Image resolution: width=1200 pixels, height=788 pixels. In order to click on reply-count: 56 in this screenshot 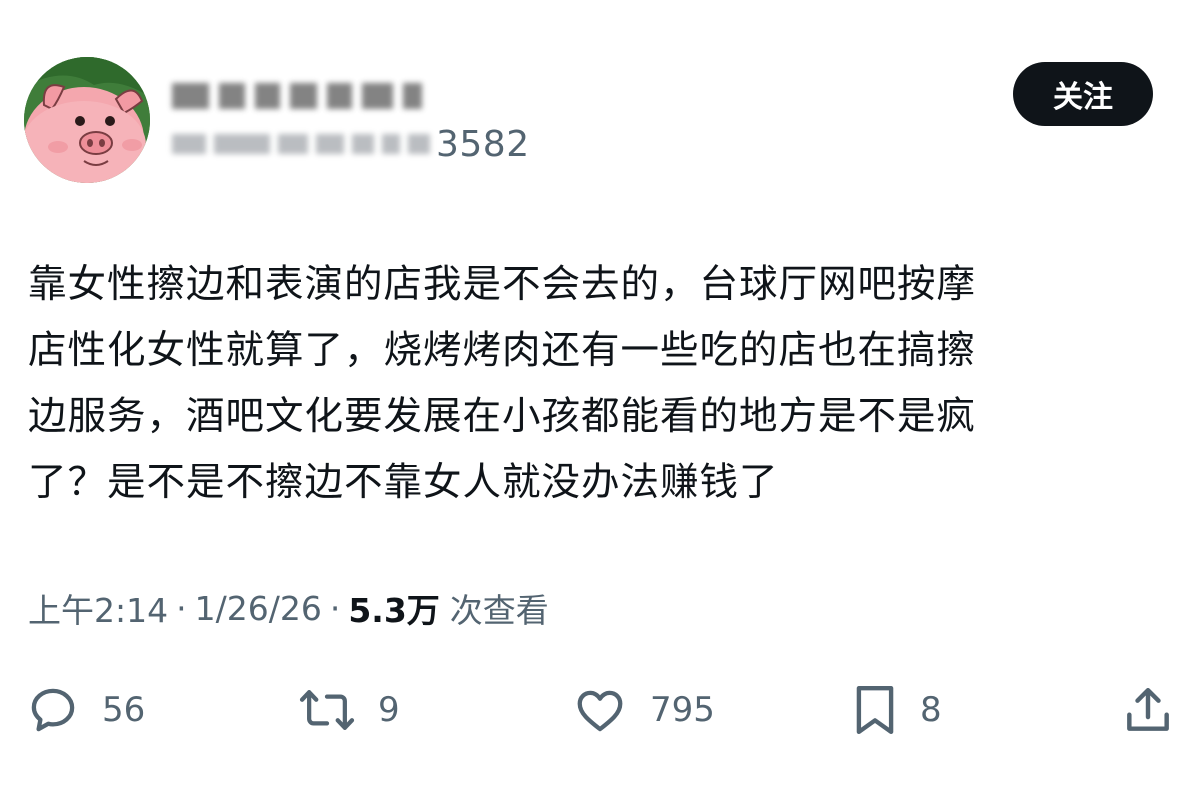, I will do `click(124, 710)`.